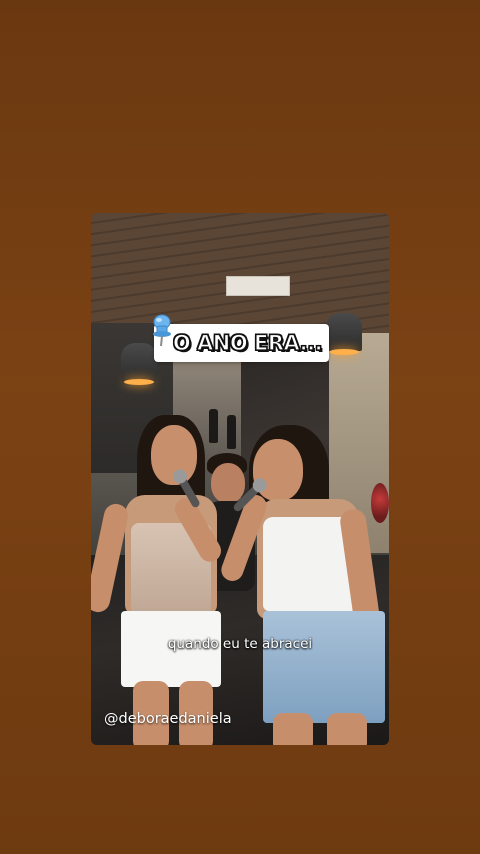  What do you see at coordinates (258, 286) in the screenshot?
I see `ceiling-vent` at bounding box center [258, 286].